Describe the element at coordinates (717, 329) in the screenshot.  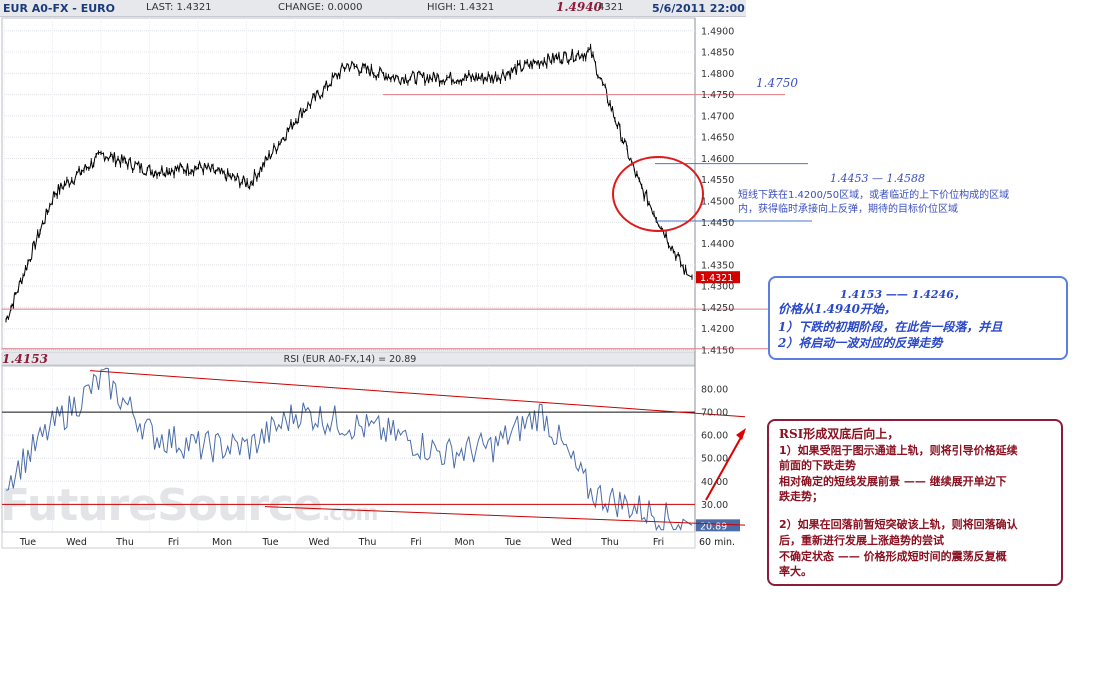
I see `price-tick-label: 1.4200` at that location.